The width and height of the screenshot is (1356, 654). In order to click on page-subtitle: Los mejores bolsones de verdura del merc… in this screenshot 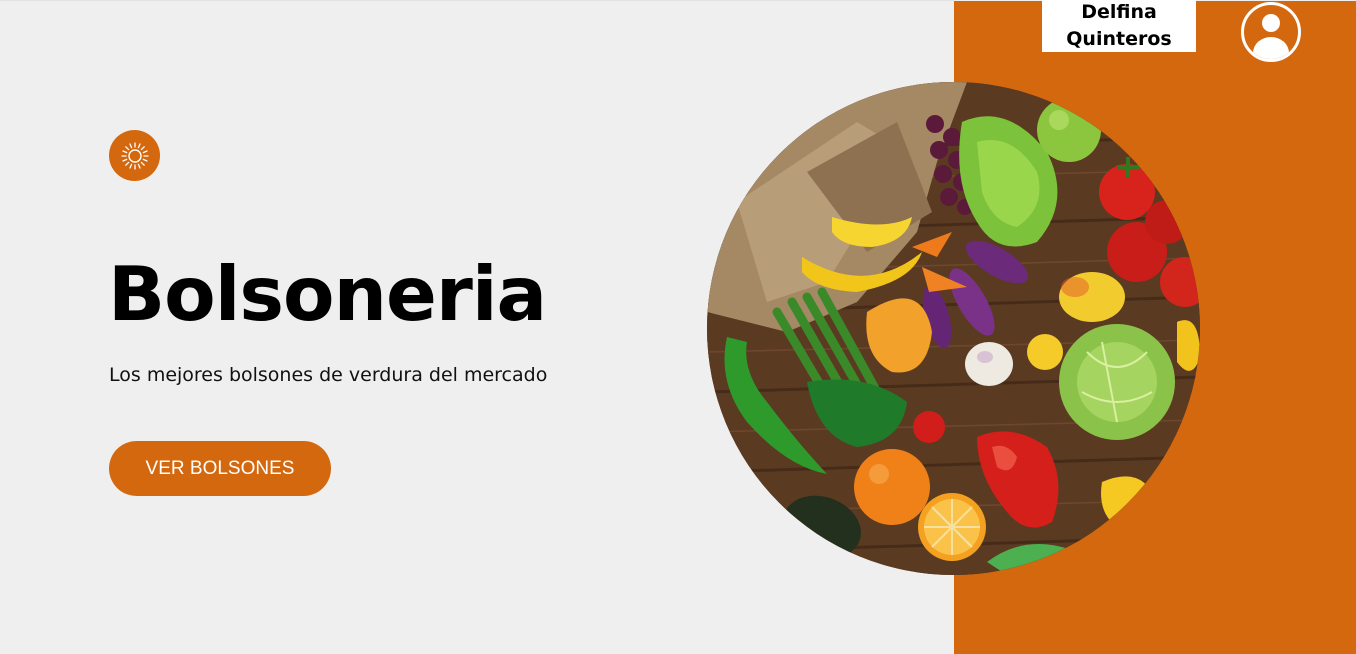, I will do `click(328, 375)`.